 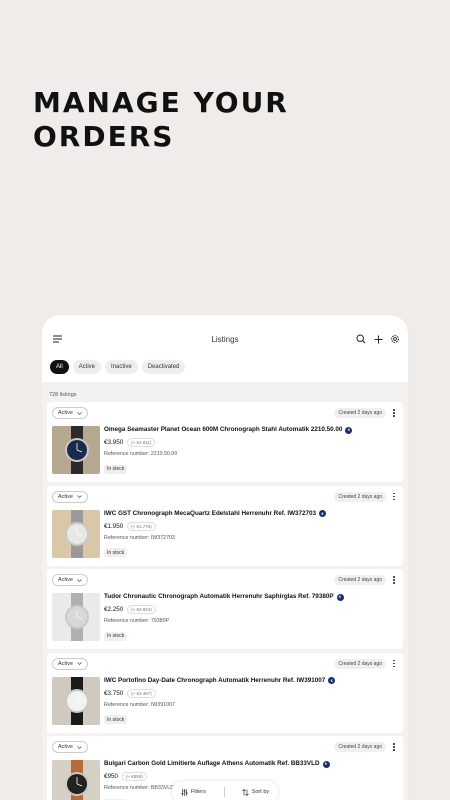 I want to click on filters-label: Filters, so click(x=198, y=792).